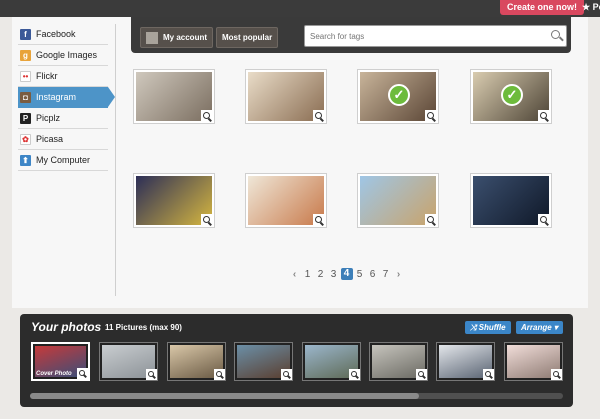 The image size is (600, 419). Describe the element at coordinates (308, 274) in the screenshot. I see `page-link-1: 1` at that location.